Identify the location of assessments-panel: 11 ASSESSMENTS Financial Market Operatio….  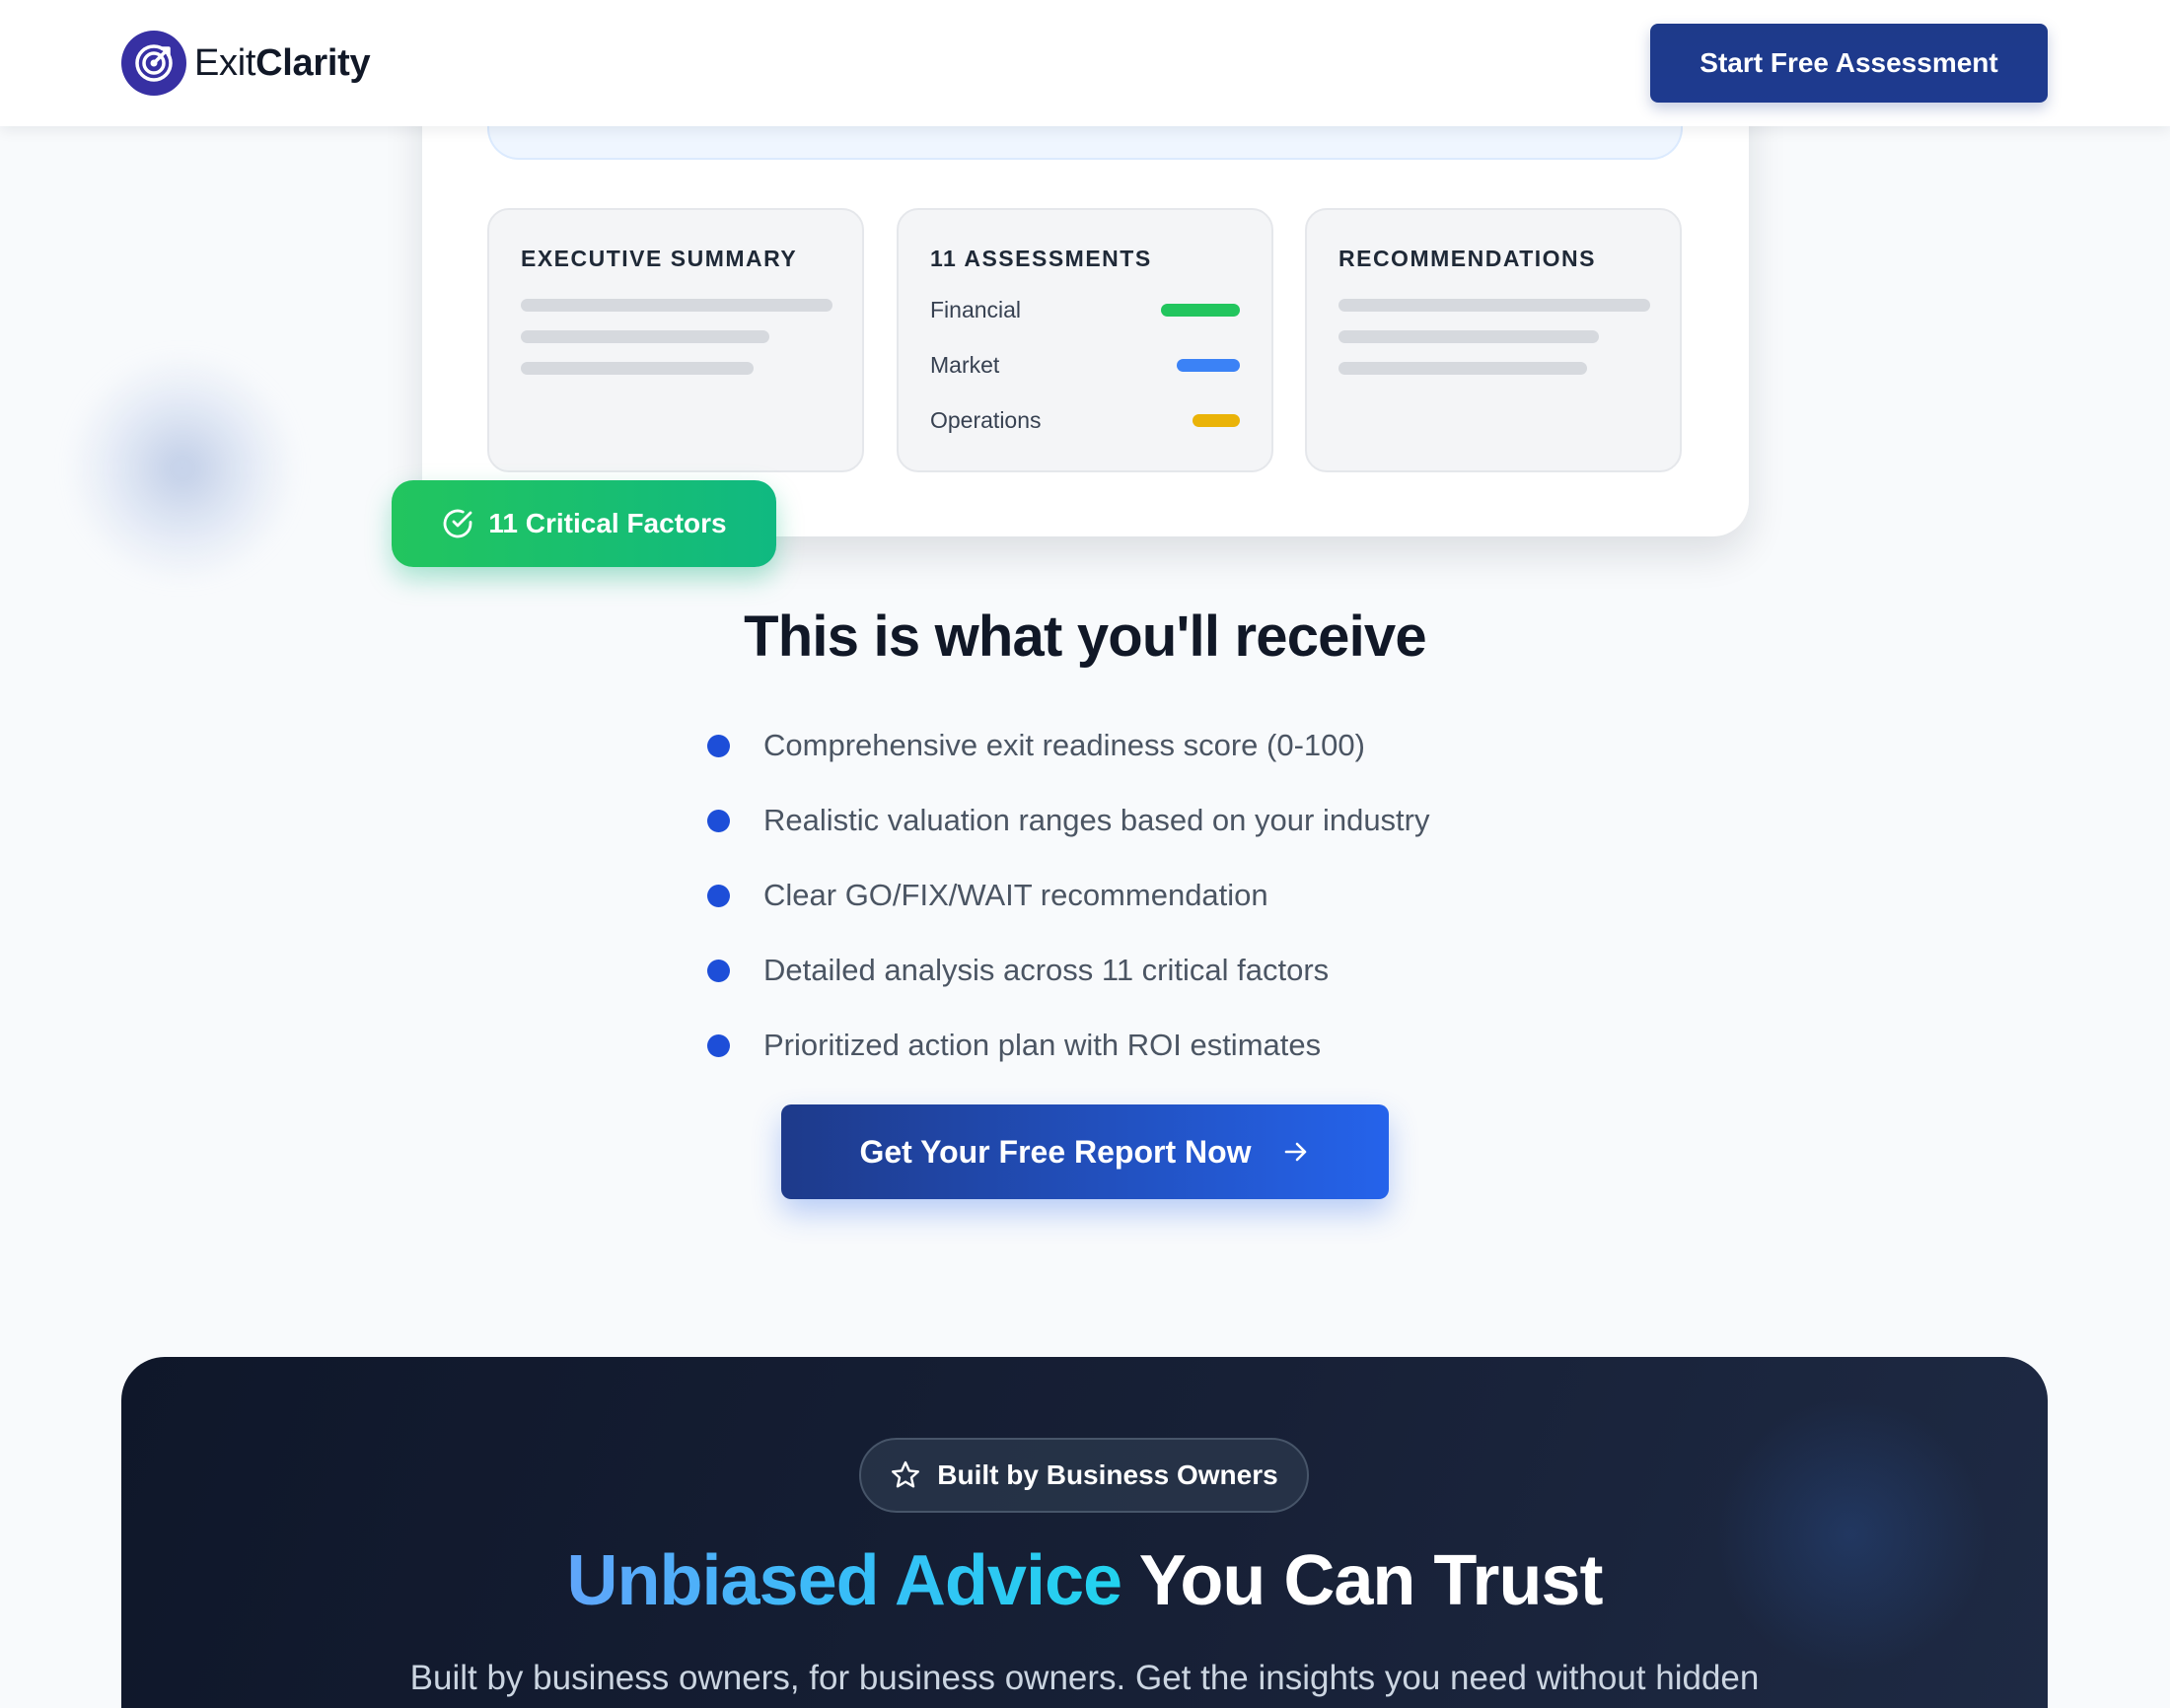
(1085, 340).